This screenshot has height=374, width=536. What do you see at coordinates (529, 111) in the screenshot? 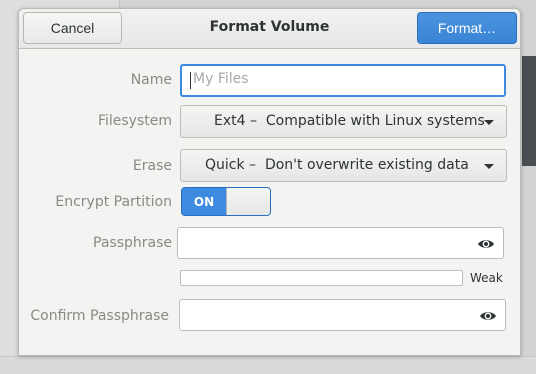
I see `background-scroll-strip` at bounding box center [529, 111].